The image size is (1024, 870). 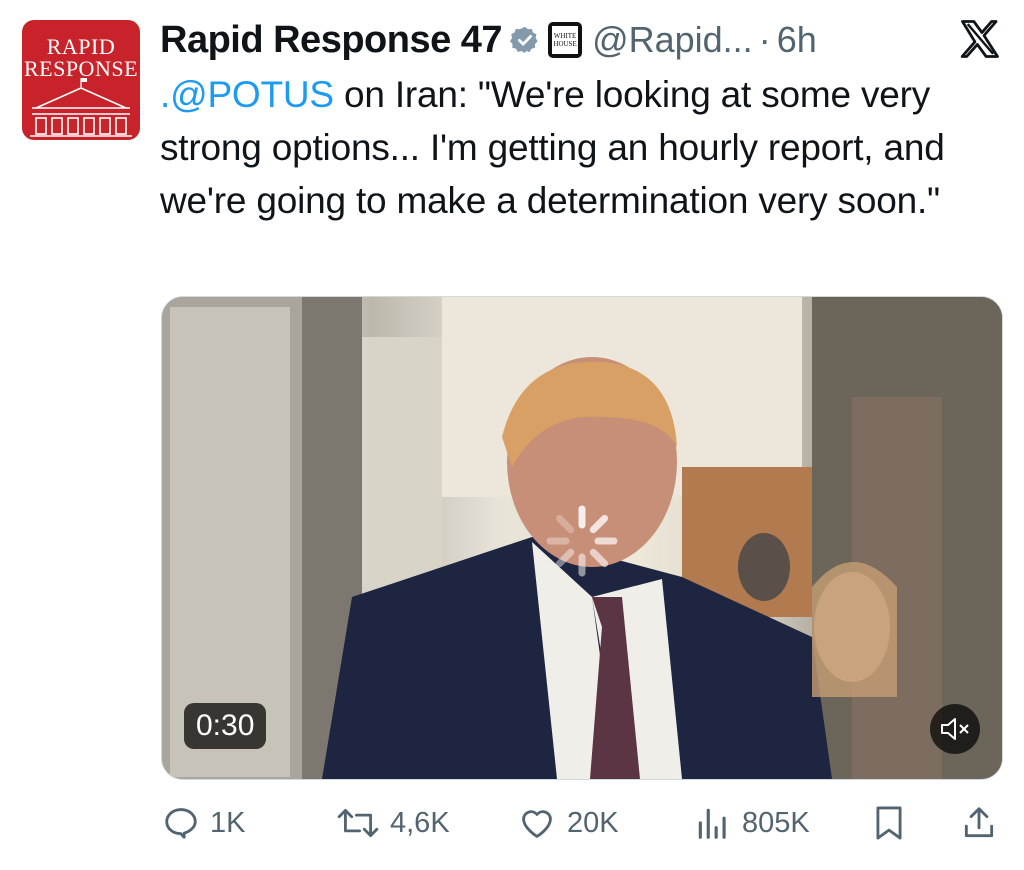 What do you see at coordinates (980, 39) in the screenshot?
I see `x-logo-icon` at bounding box center [980, 39].